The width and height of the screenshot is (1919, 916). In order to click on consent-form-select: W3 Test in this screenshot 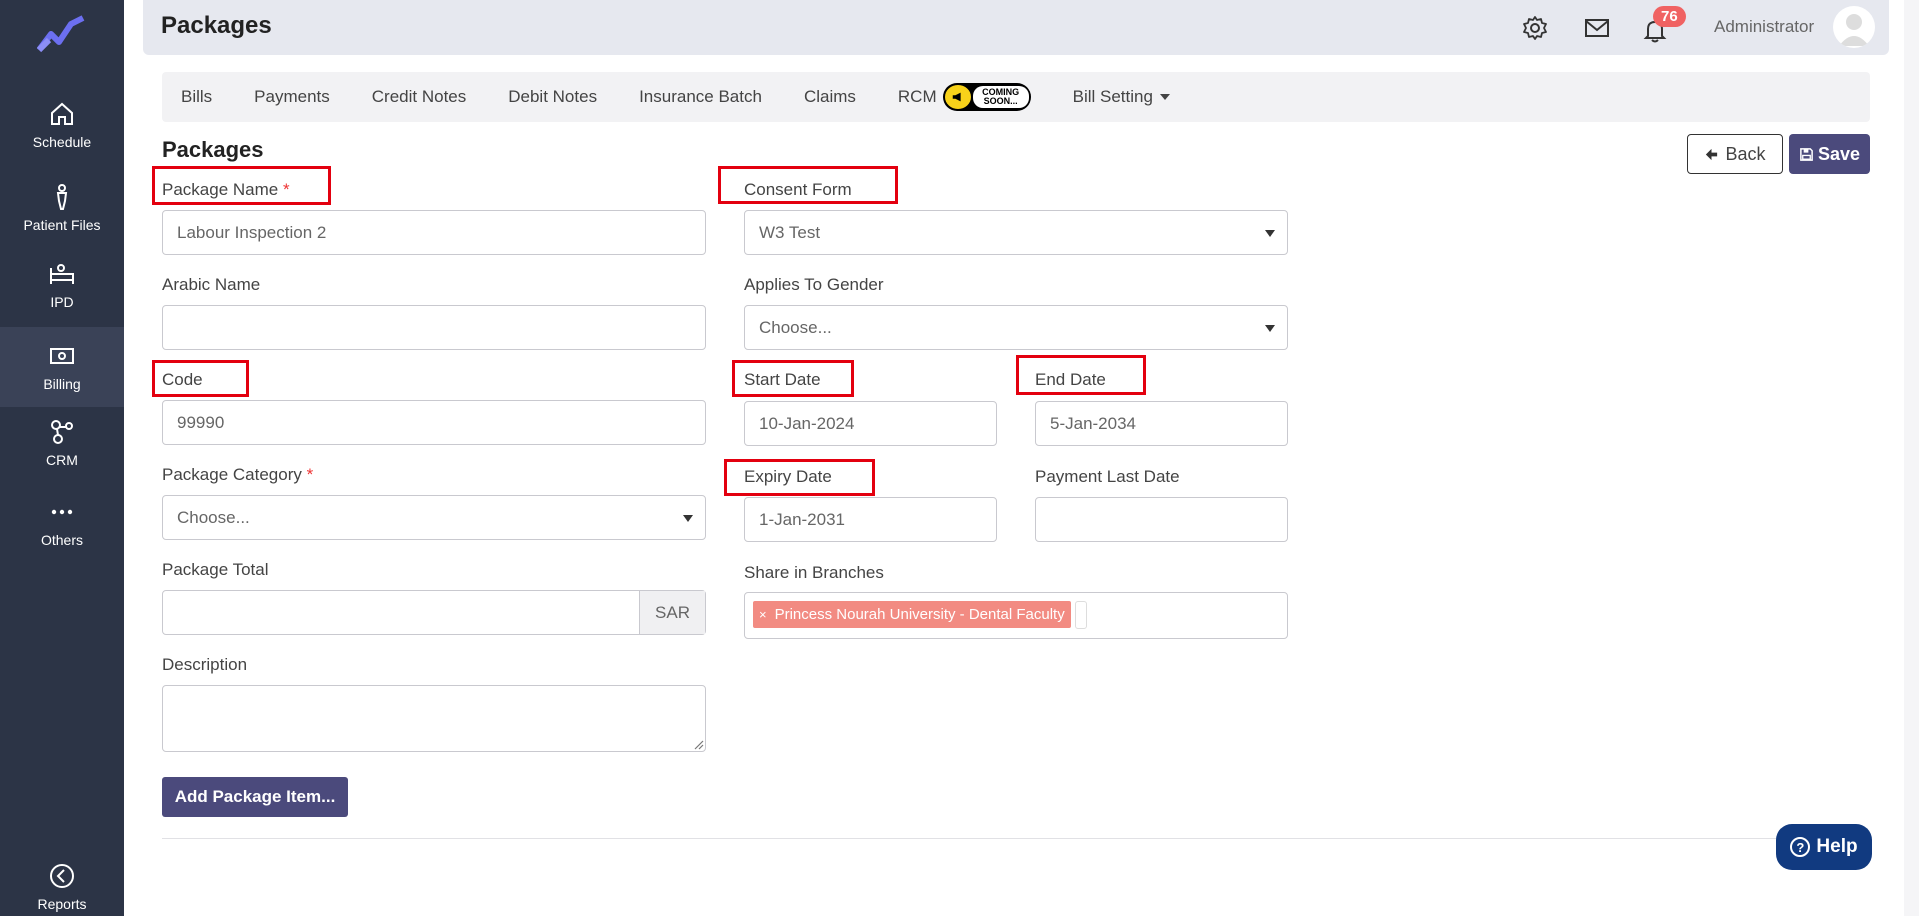, I will do `click(1016, 232)`.